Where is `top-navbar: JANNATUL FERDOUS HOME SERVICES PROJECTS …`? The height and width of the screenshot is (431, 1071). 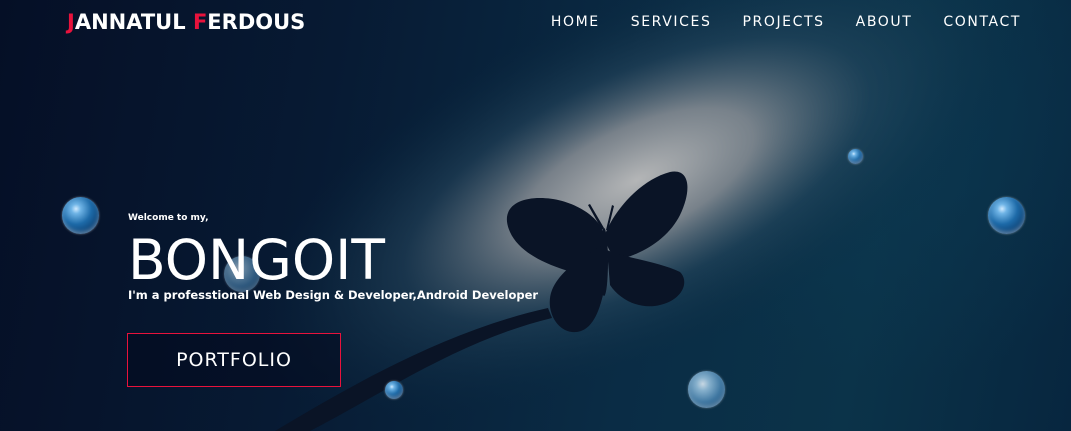 top-navbar: JANNATUL FERDOUS HOME SERVICES PROJECTS … is located at coordinates (535, 23).